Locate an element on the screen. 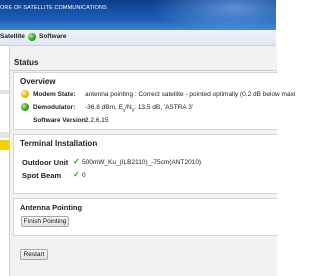 This screenshot has width=320, height=276. modem-state-label: Modem State: is located at coordinates (54, 94).